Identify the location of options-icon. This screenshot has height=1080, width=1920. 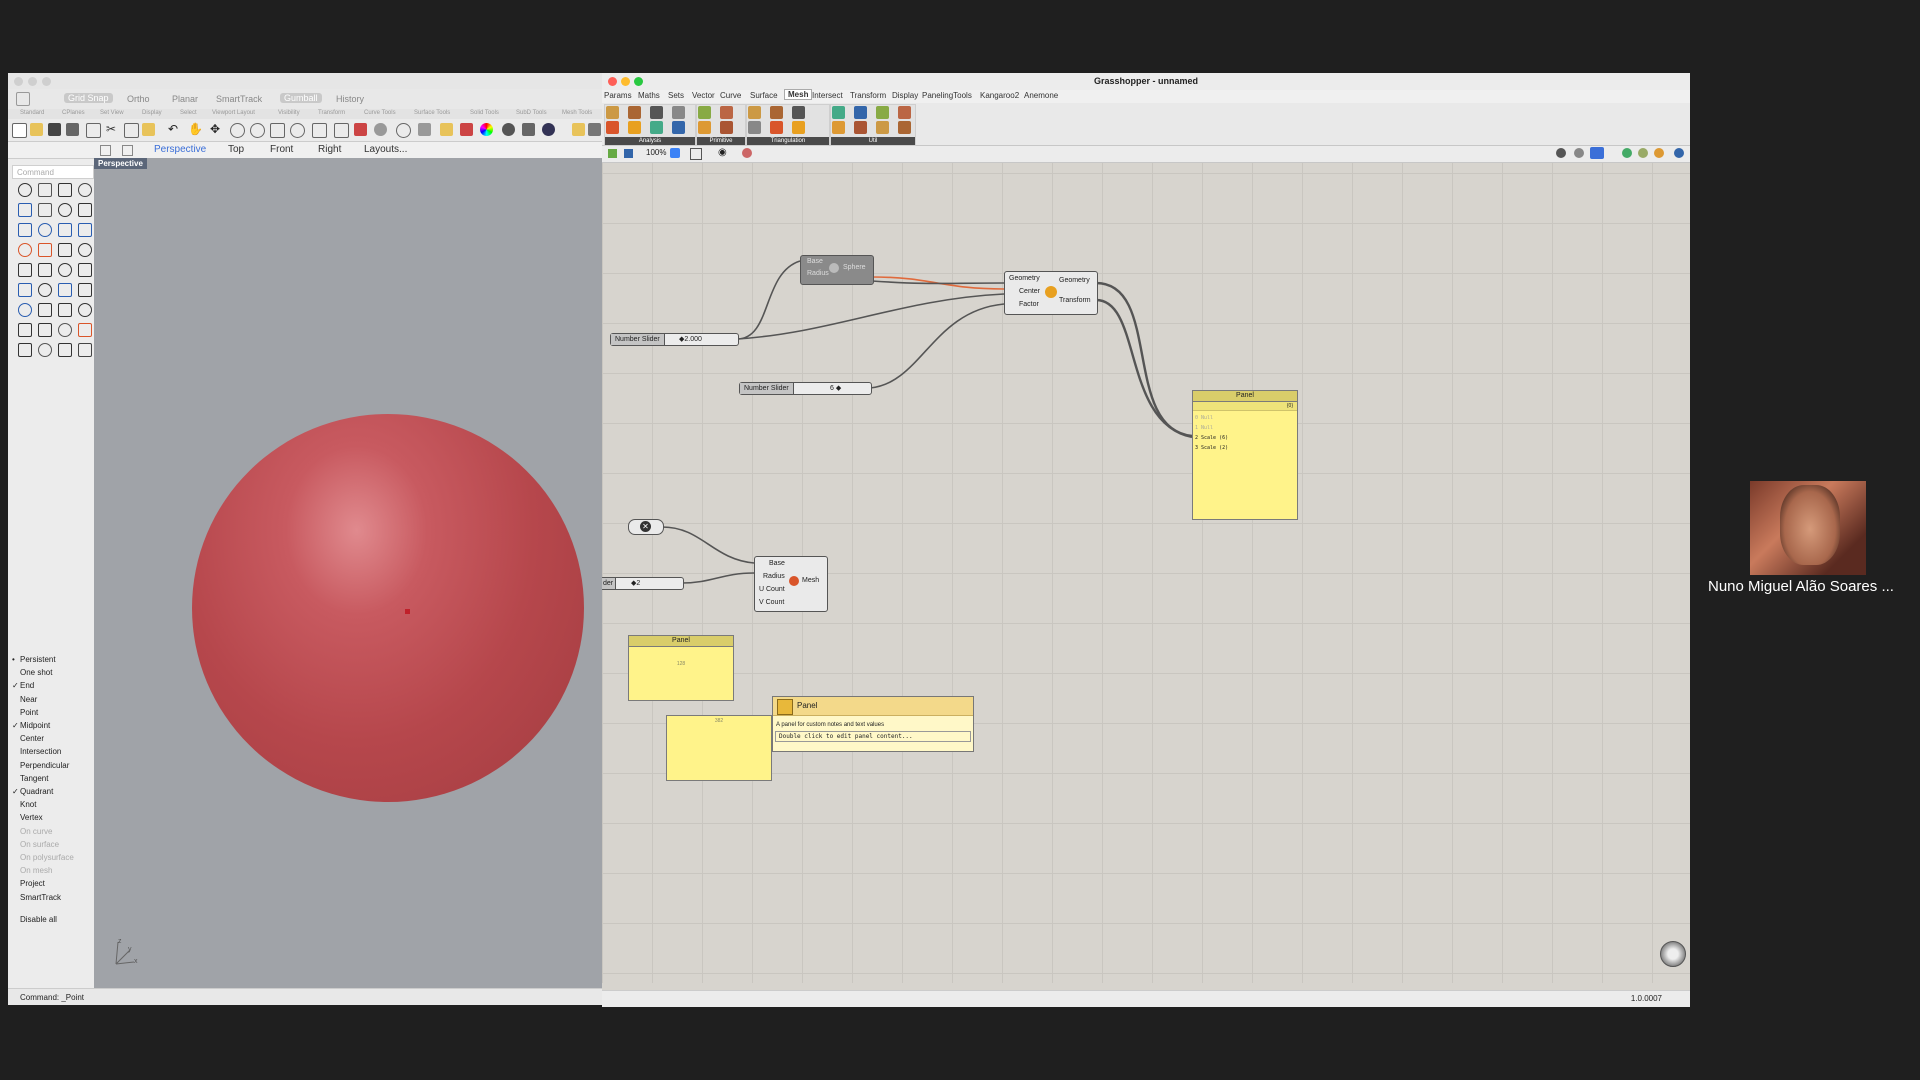
(578, 129).